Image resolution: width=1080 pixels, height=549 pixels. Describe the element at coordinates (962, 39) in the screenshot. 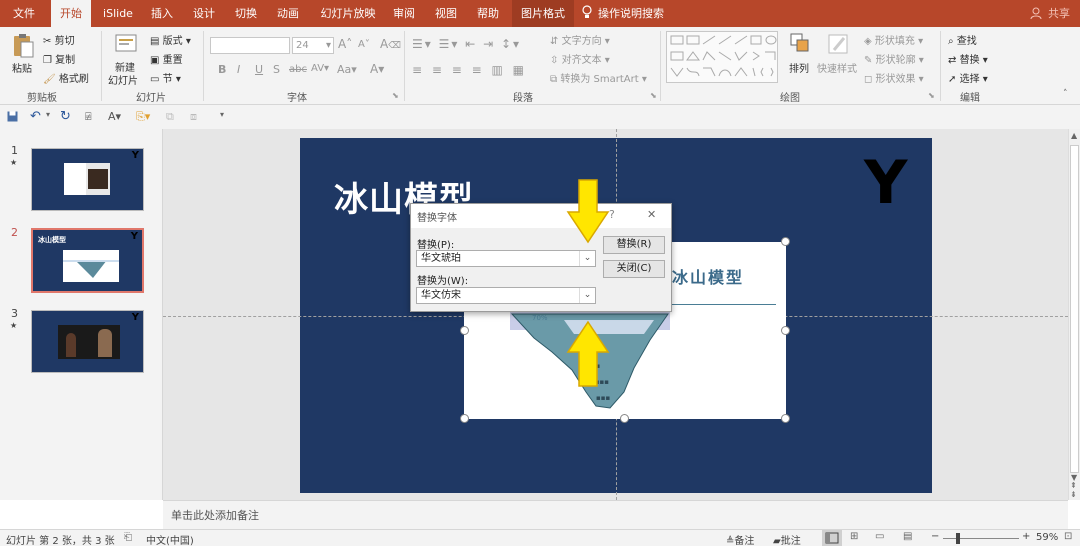

I see `find-button: ⌕ 查找` at that location.